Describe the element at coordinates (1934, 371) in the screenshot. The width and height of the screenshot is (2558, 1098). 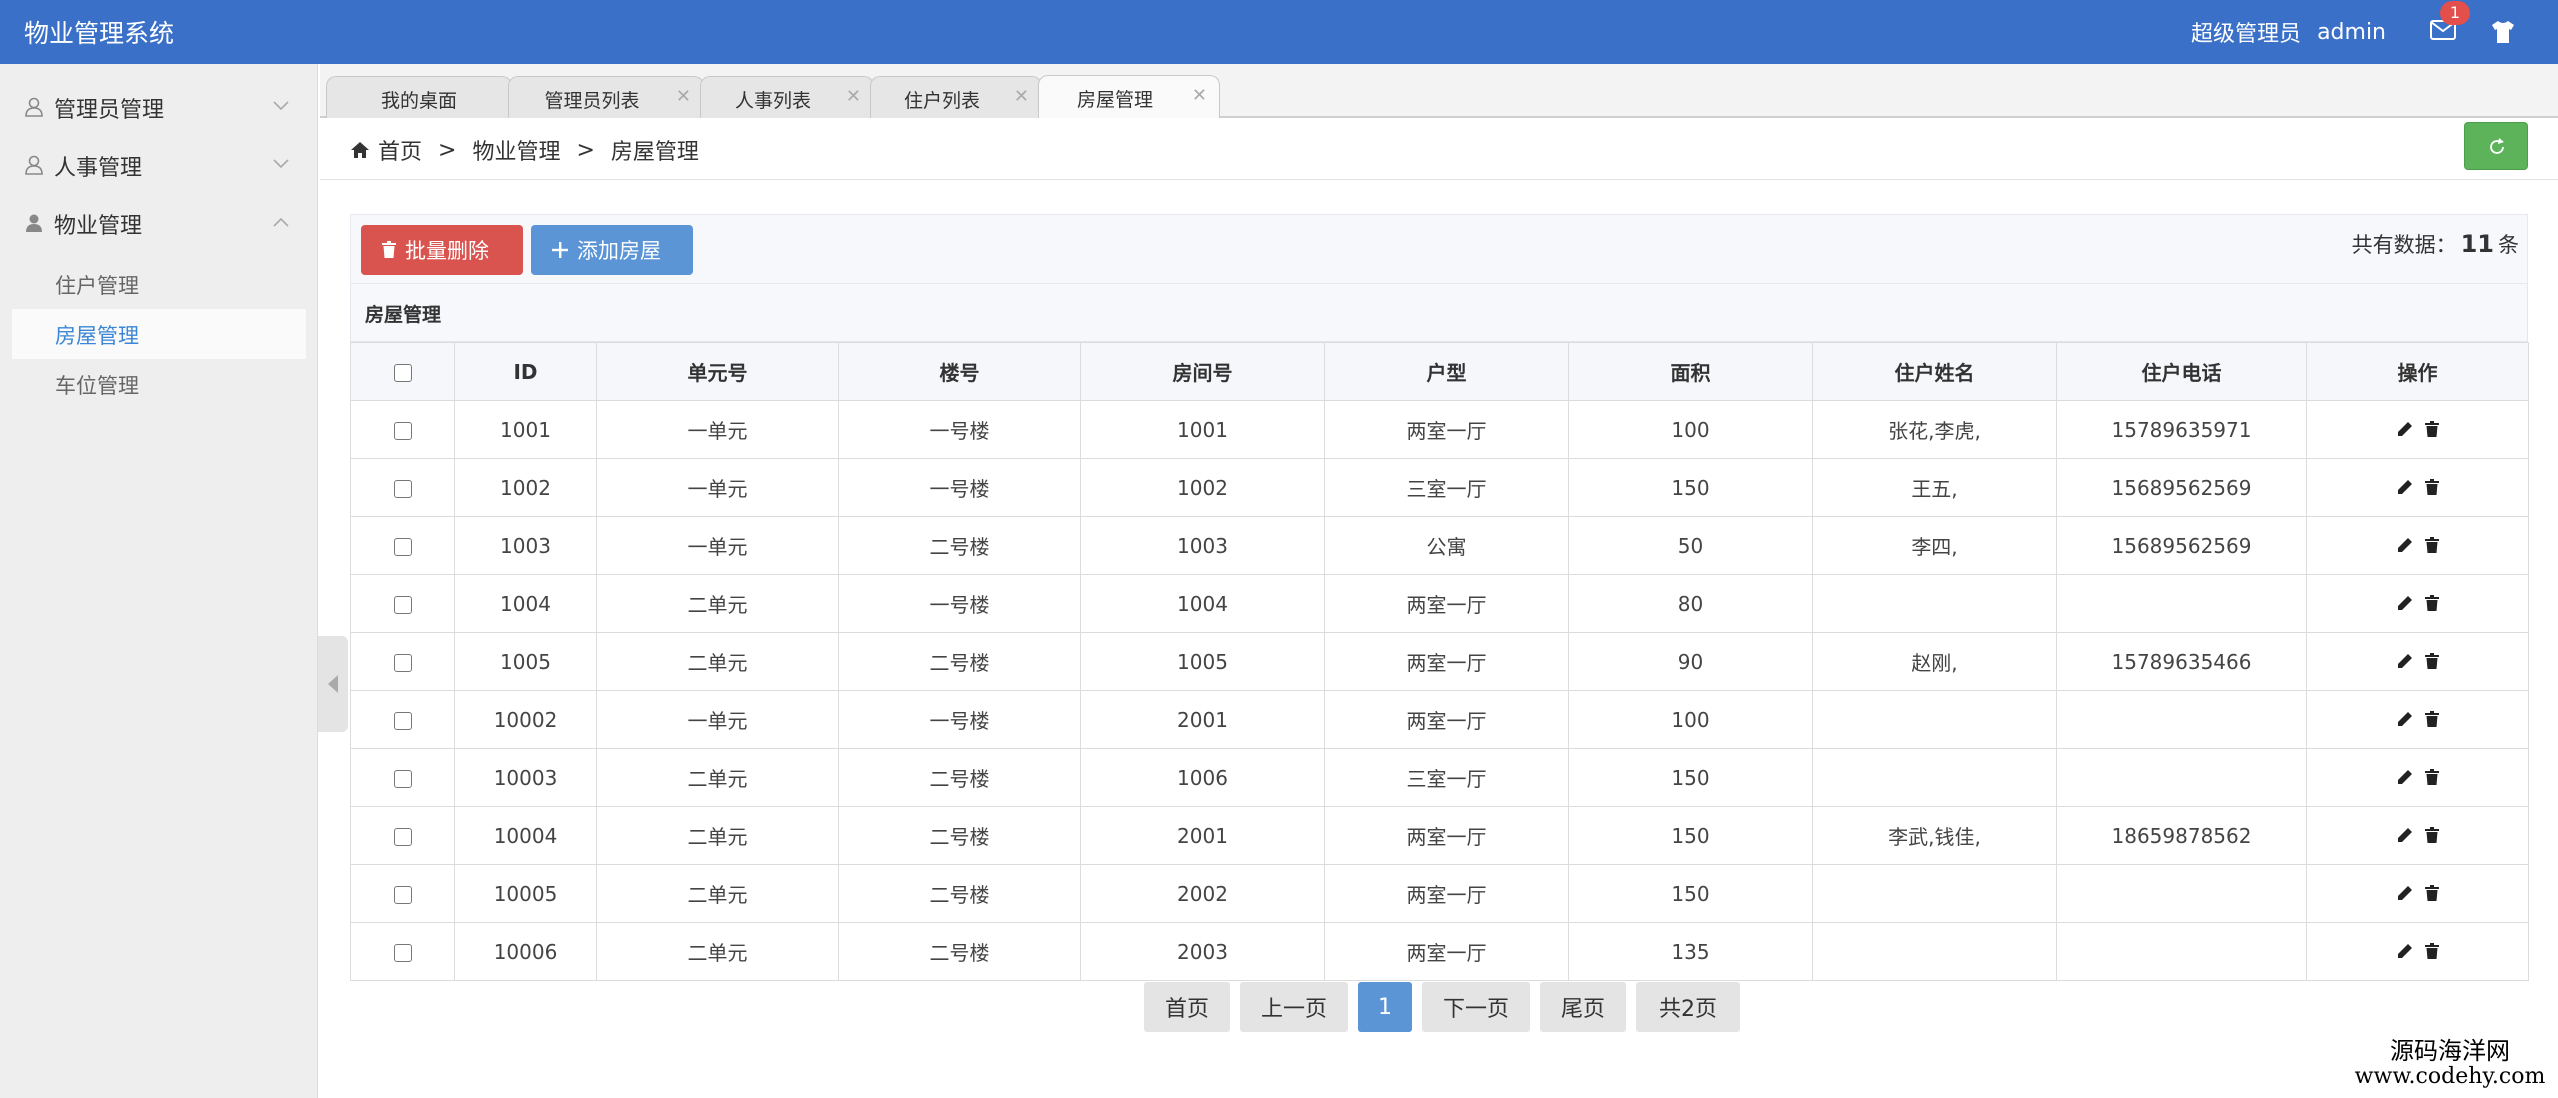
I see `column-header: 住户姓名` at that location.